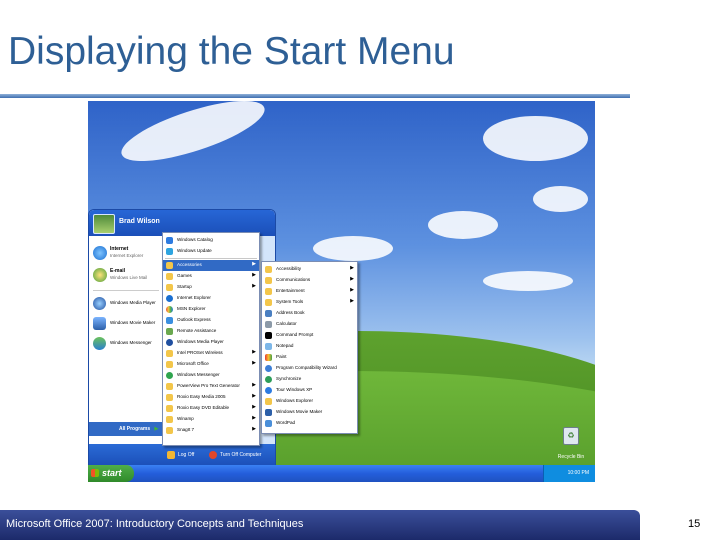 This screenshot has width=720, height=540. Describe the element at coordinates (191, 308) in the screenshot. I see `menu-item-label: MSN Explorer` at that location.